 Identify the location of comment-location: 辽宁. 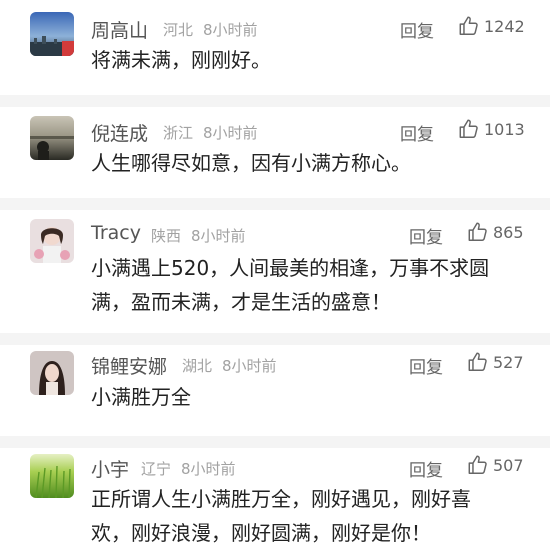
(156, 469).